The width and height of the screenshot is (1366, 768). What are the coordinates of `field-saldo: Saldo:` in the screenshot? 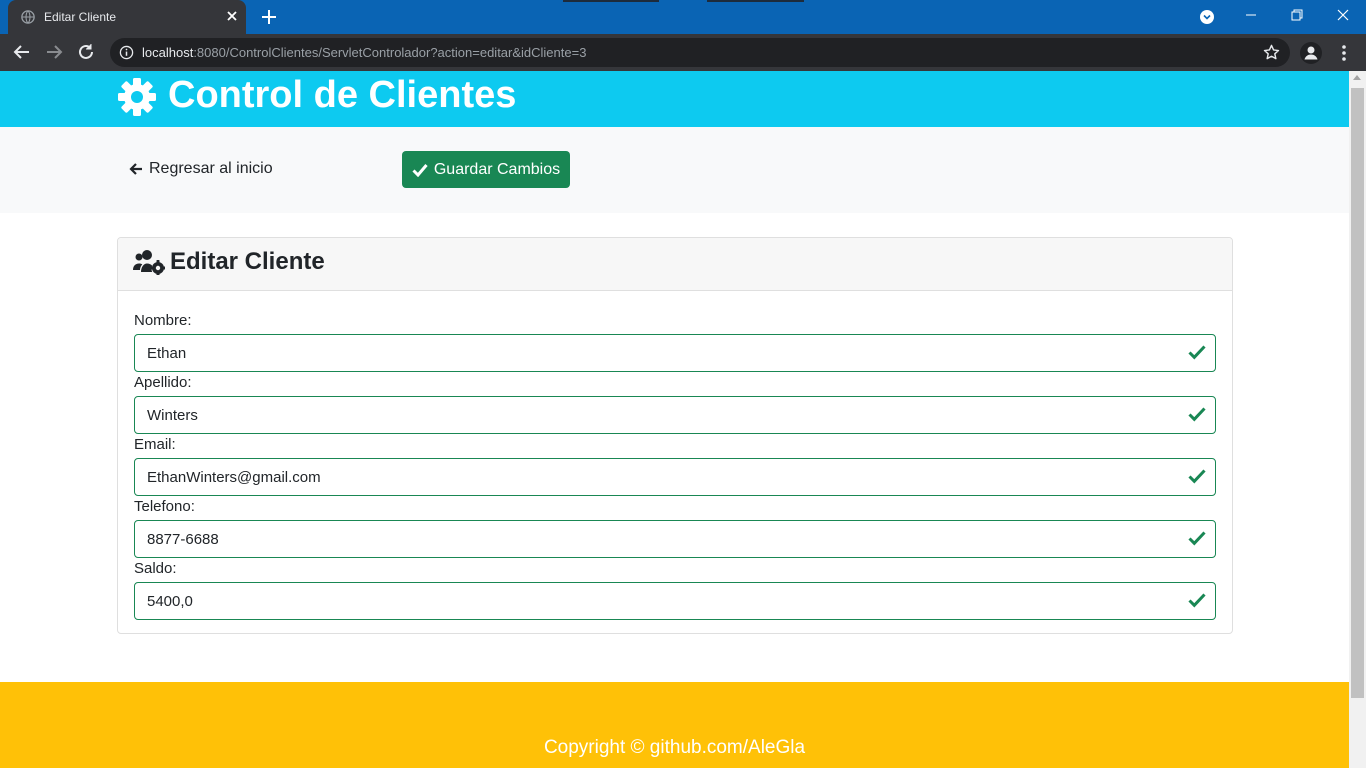 It's located at (675, 589).